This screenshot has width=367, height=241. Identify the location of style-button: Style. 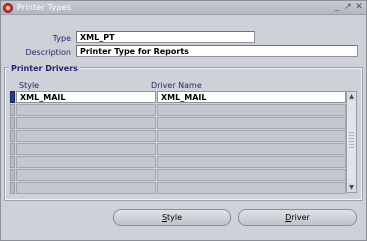
(172, 217).